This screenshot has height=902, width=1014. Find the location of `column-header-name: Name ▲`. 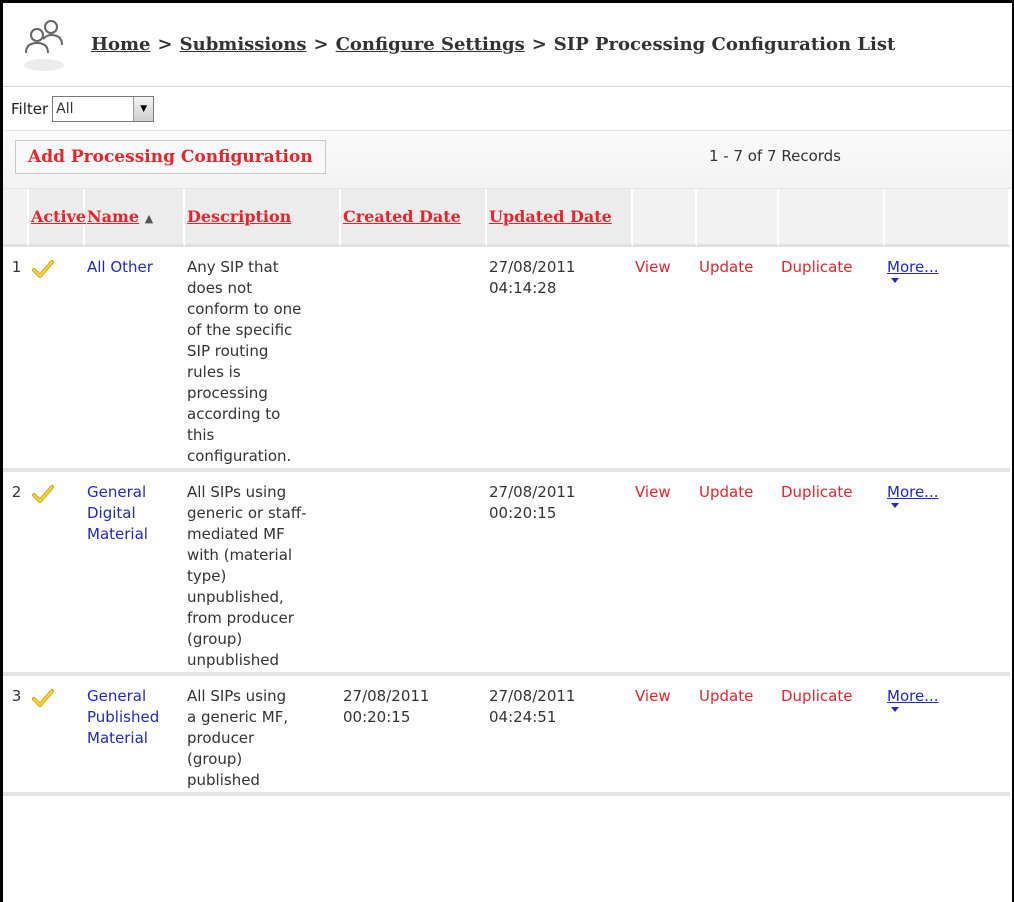

column-header-name: Name ▲ is located at coordinates (135, 218).